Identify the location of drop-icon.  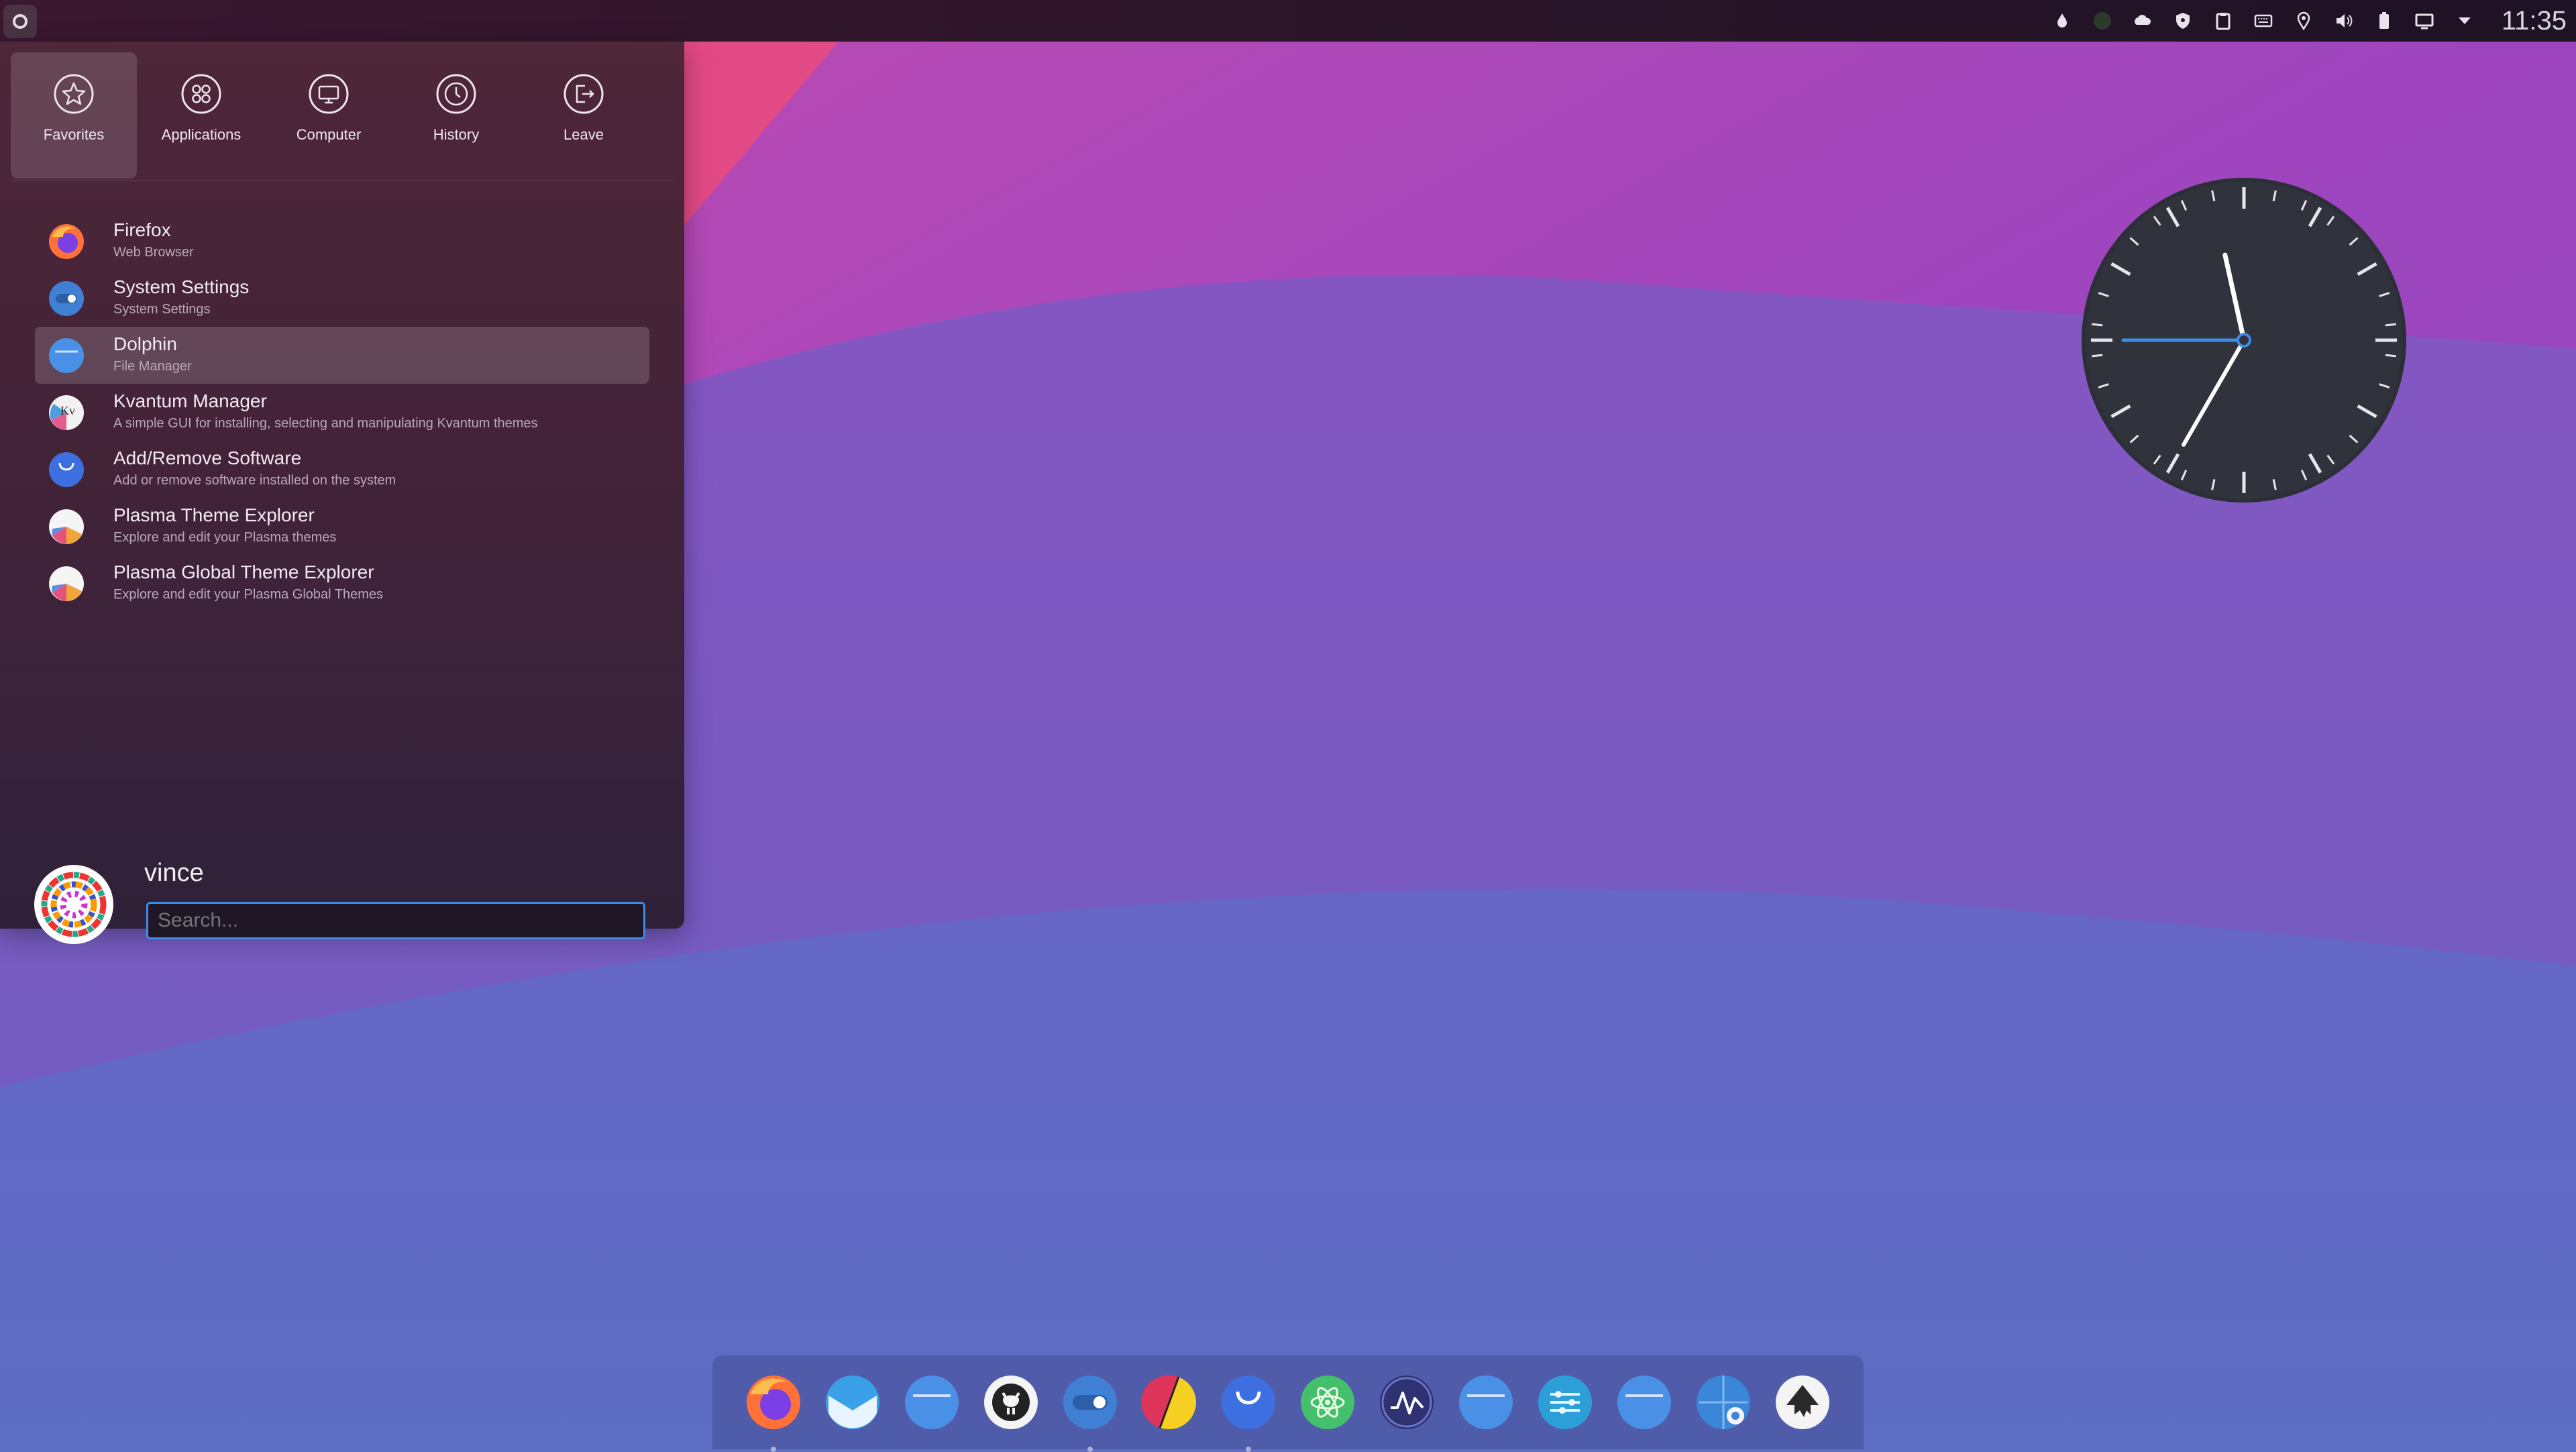
(2062, 21).